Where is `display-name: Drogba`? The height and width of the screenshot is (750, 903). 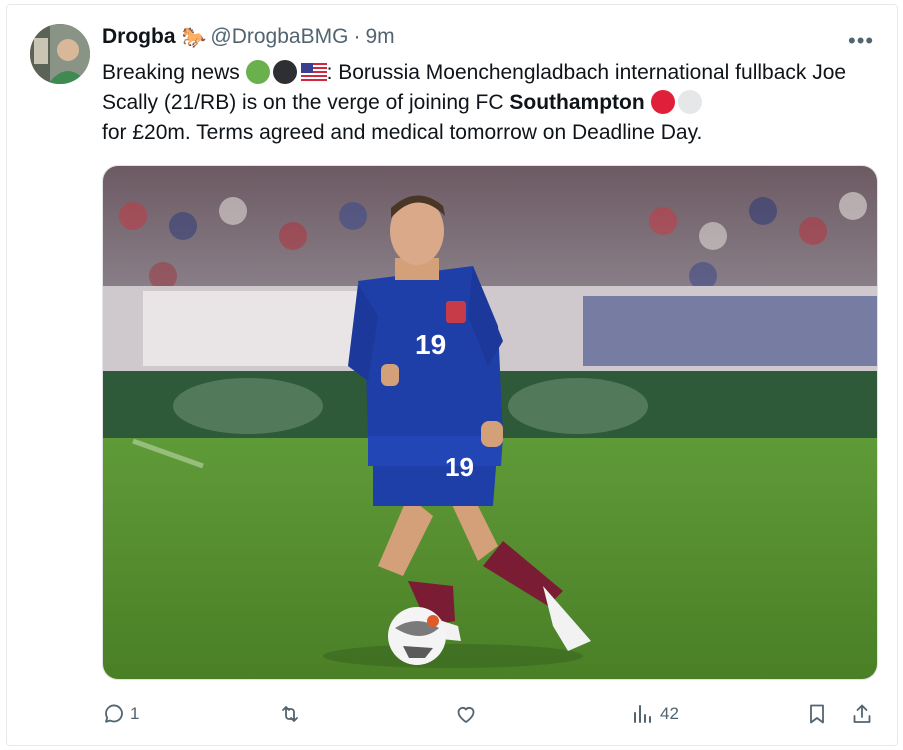 display-name: Drogba is located at coordinates (139, 37).